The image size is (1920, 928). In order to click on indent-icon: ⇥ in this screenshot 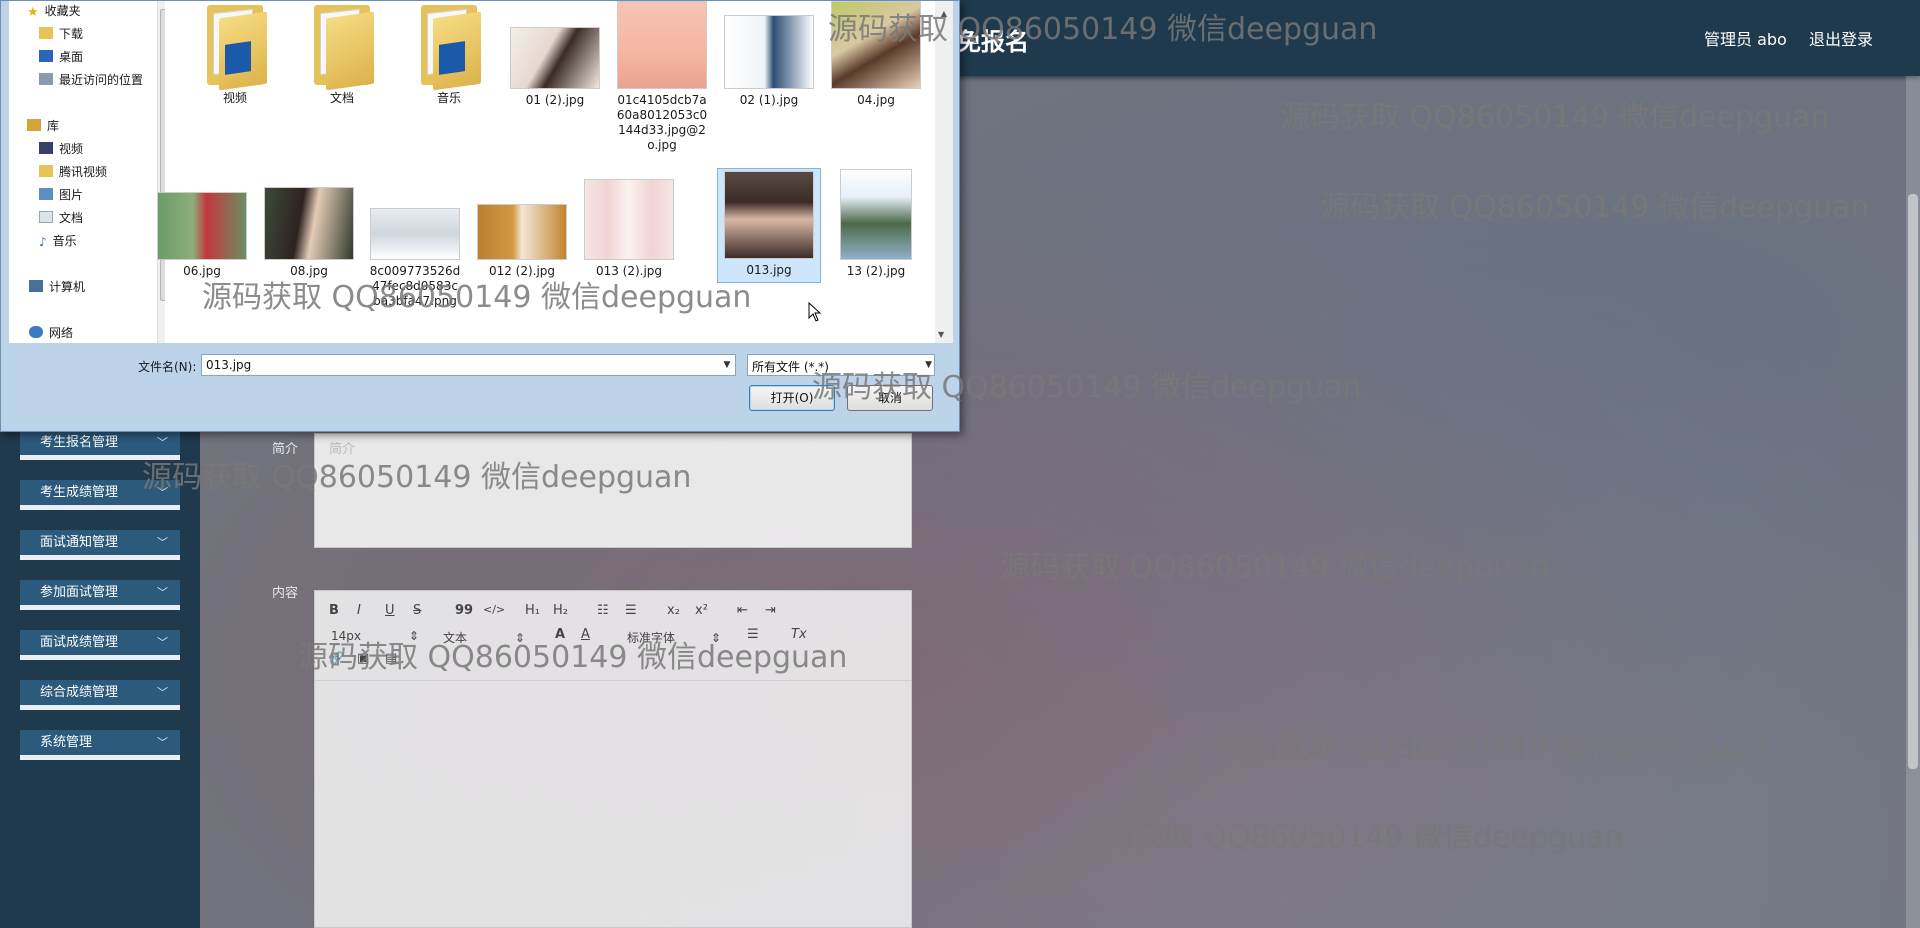, I will do `click(770, 610)`.